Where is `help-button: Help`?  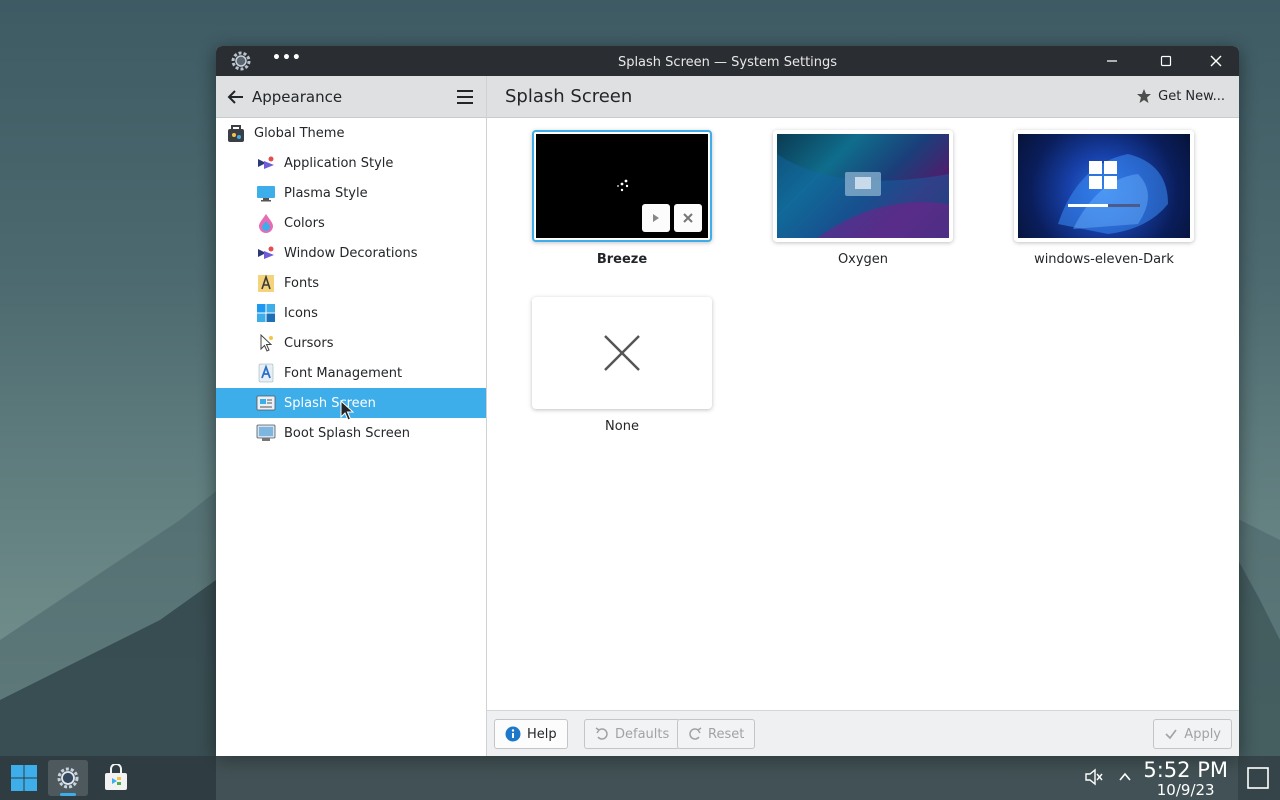
help-button: Help is located at coordinates (531, 734).